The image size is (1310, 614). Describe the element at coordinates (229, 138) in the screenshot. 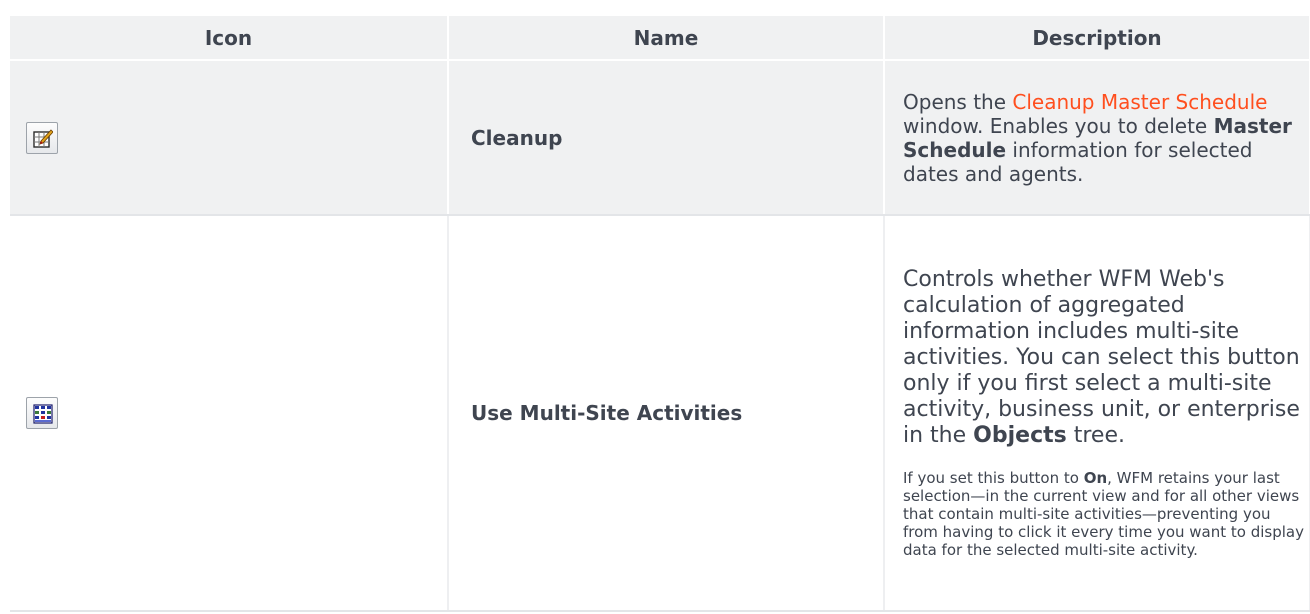

I see `icon-cell` at that location.